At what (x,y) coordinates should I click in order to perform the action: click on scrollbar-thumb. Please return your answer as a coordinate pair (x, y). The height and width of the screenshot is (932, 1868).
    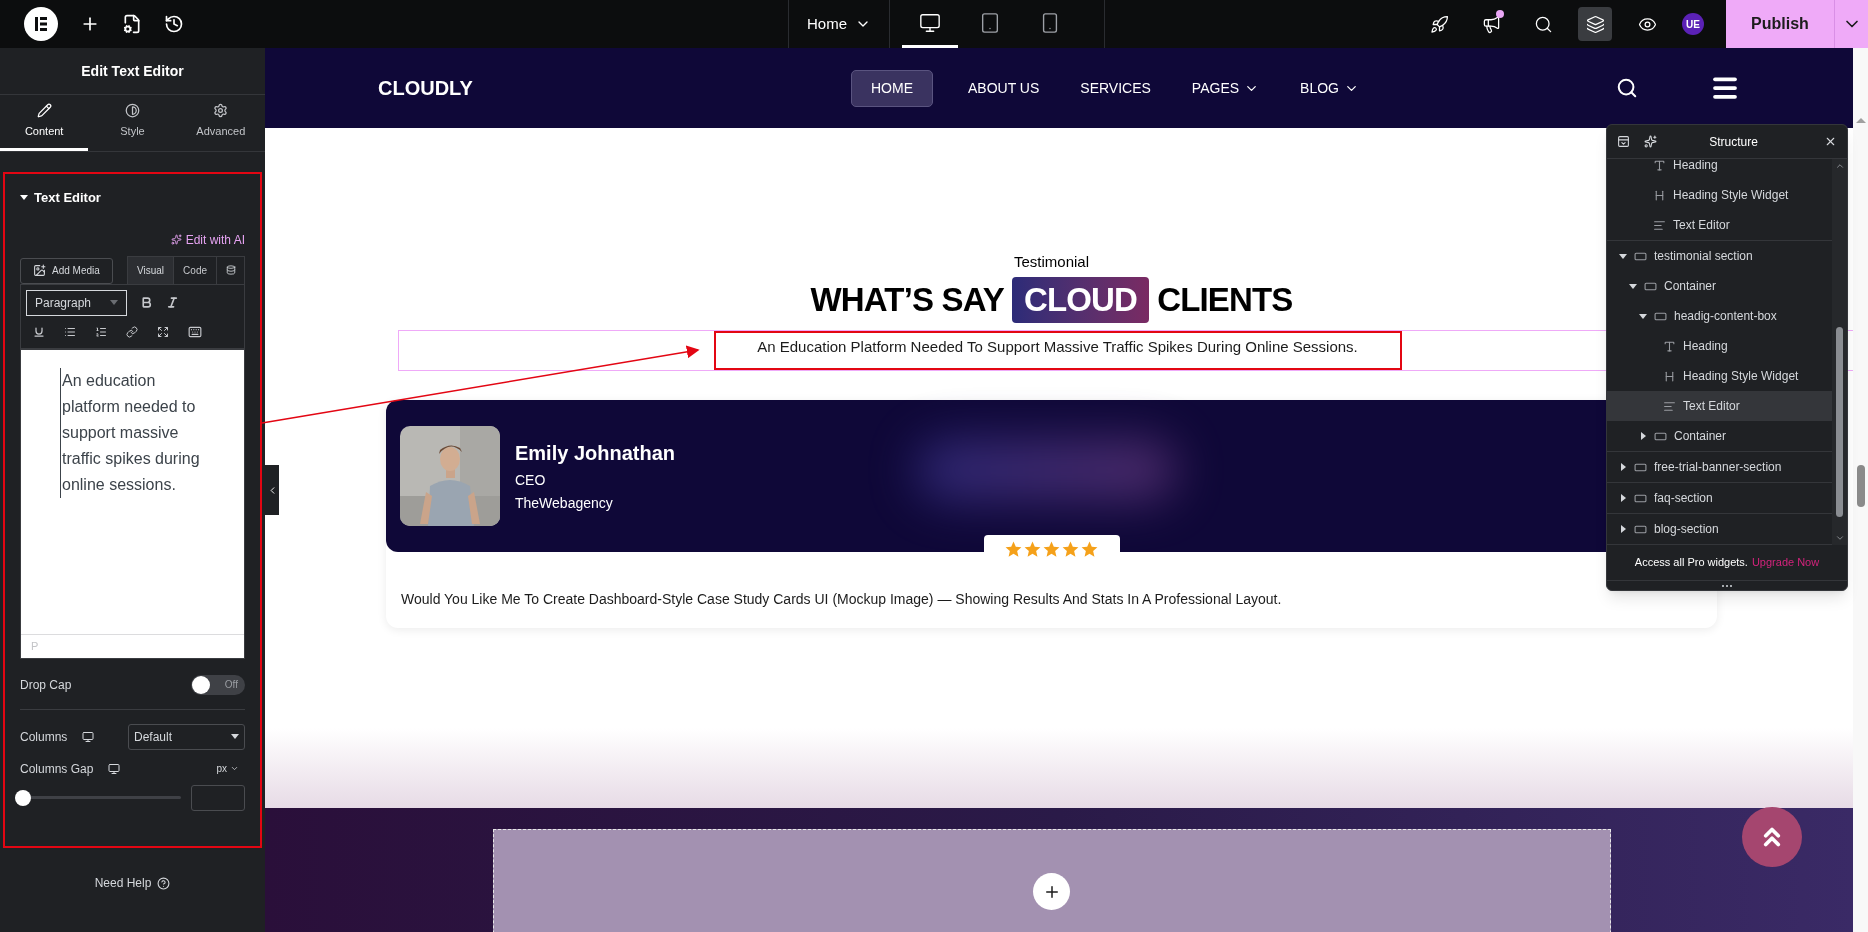
    Looking at the image, I should click on (1839, 422).